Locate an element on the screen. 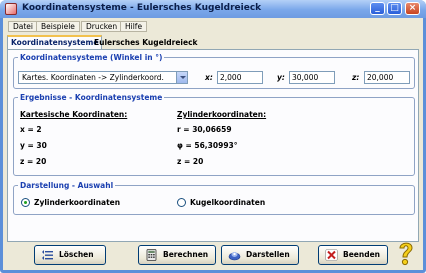 The width and height of the screenshot is (426, 273). x-label: x: is located at coordinates (209, 77).